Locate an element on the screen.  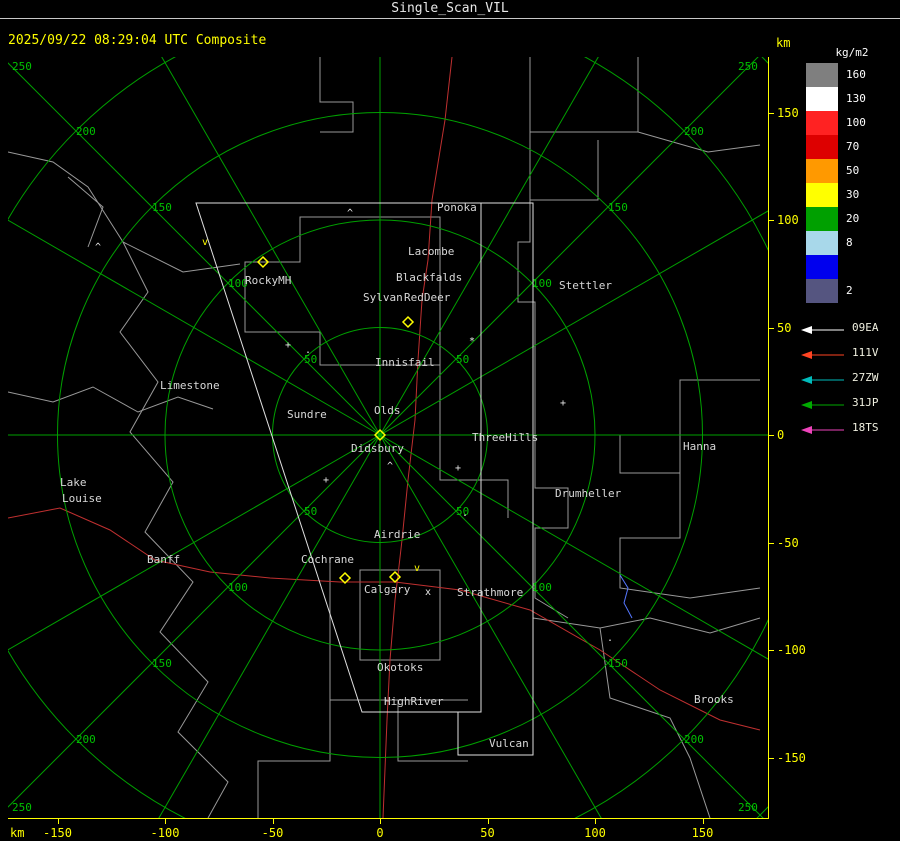
bottom-axis: -150 -100 -50 0 50 100 150 is located at coordinates (388, 829).